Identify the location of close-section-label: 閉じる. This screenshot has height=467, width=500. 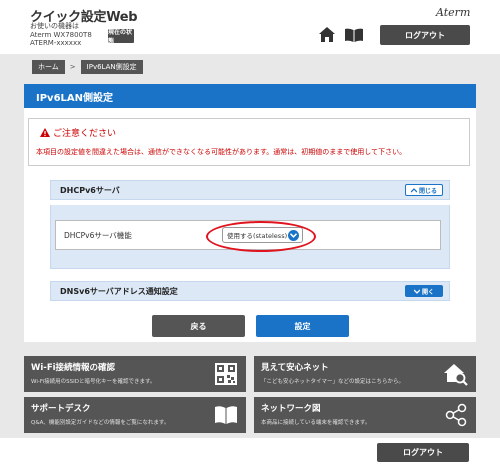
(427, 191).